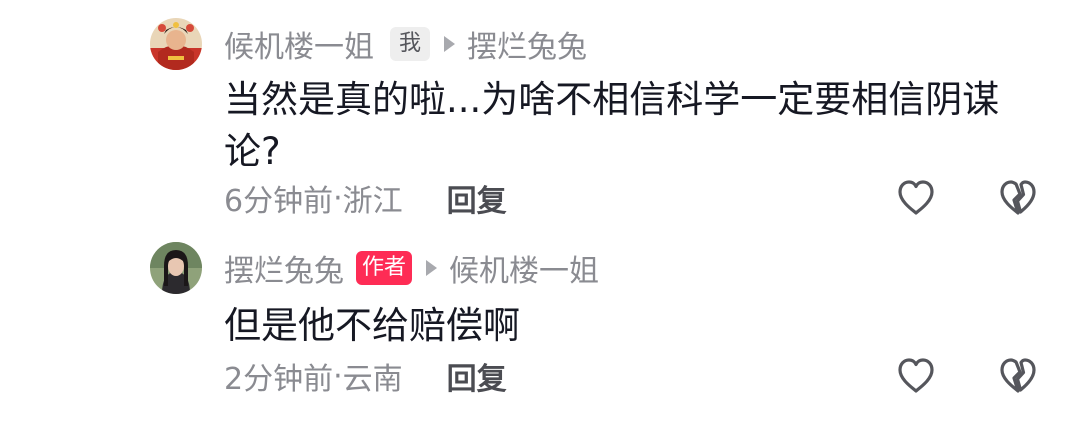 The width and height of the screenshot is (1080, 435). I want to click on comment-meta: 摆烂兔兔 作者 候机楼一姐, so click(411, 268).